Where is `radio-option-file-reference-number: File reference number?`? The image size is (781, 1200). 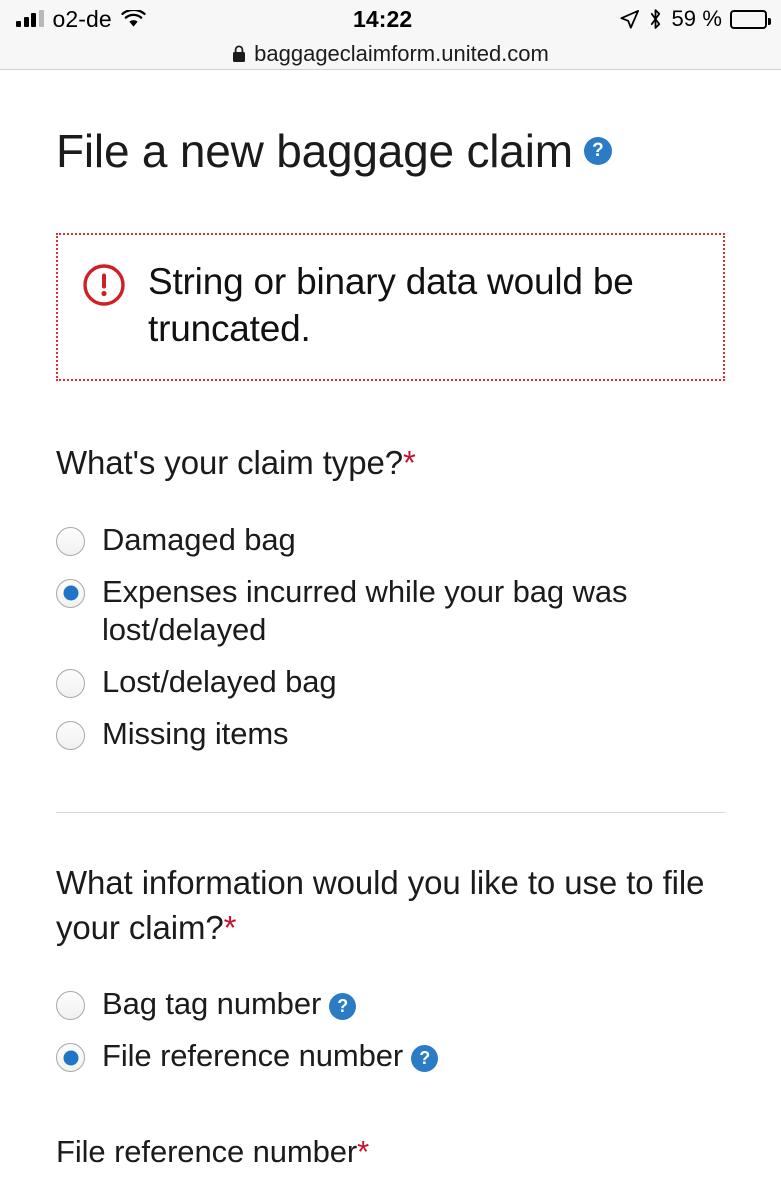 radio-option-file-reference-number: File reference number? is located at coordinates (390, 1056).